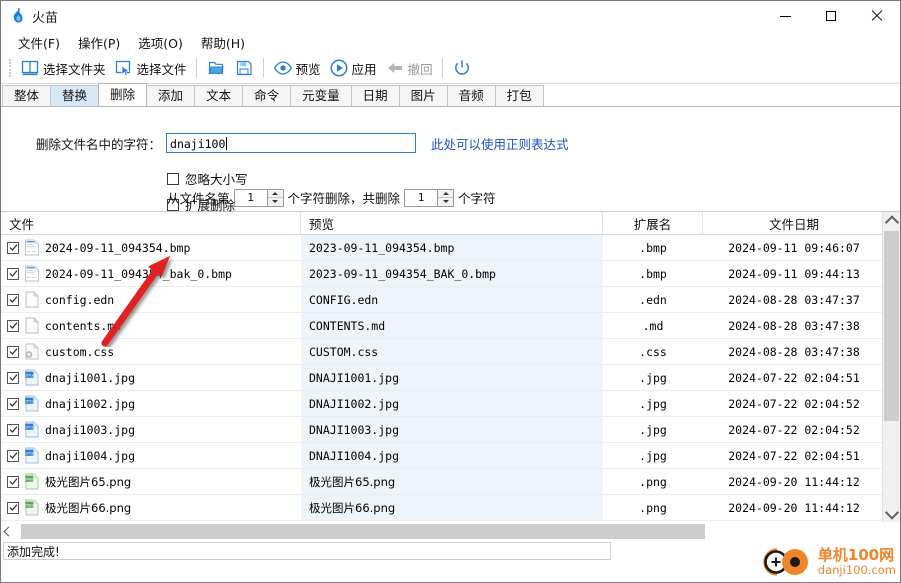  What do you see at coordinates (30, 68) in the screenshot?
I see `folder-book-icon` at bounding box center [30, 68].